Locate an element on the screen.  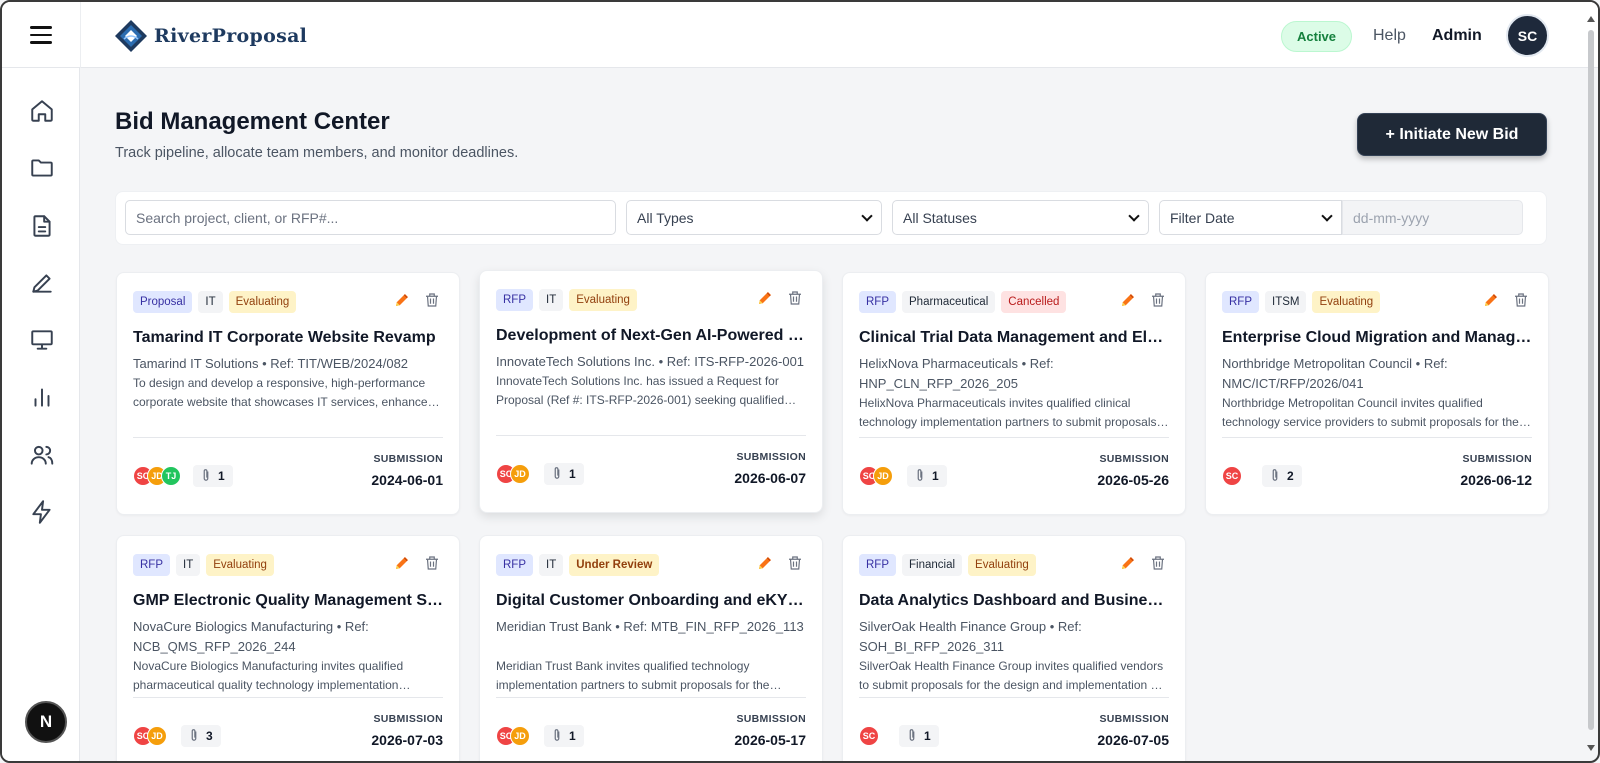
type-filter-value: All Types is located at coordinates (665, 217).